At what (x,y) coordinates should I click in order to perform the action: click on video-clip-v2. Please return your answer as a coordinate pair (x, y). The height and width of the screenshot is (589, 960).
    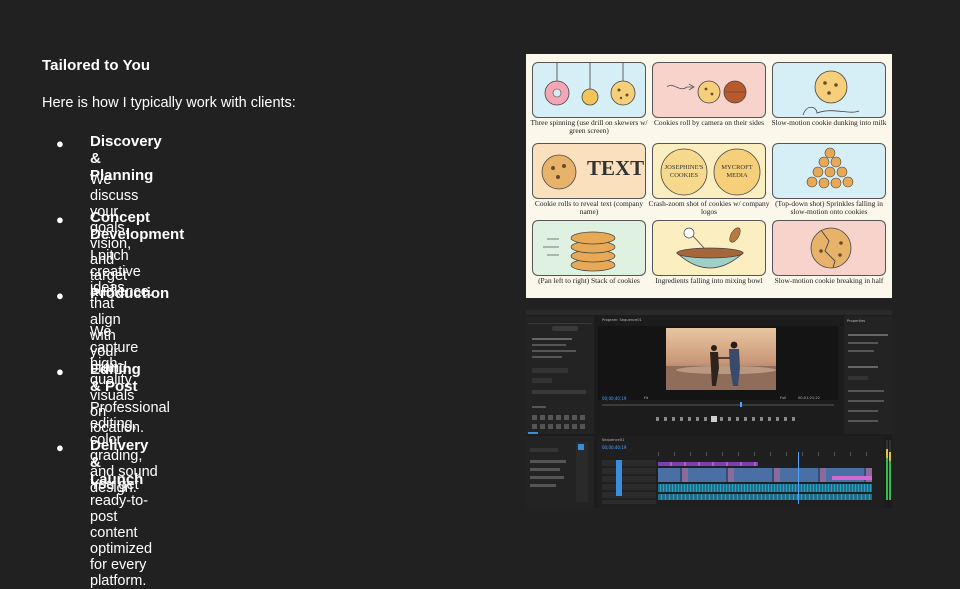
    Looking at the image, I should click on (708, 464).